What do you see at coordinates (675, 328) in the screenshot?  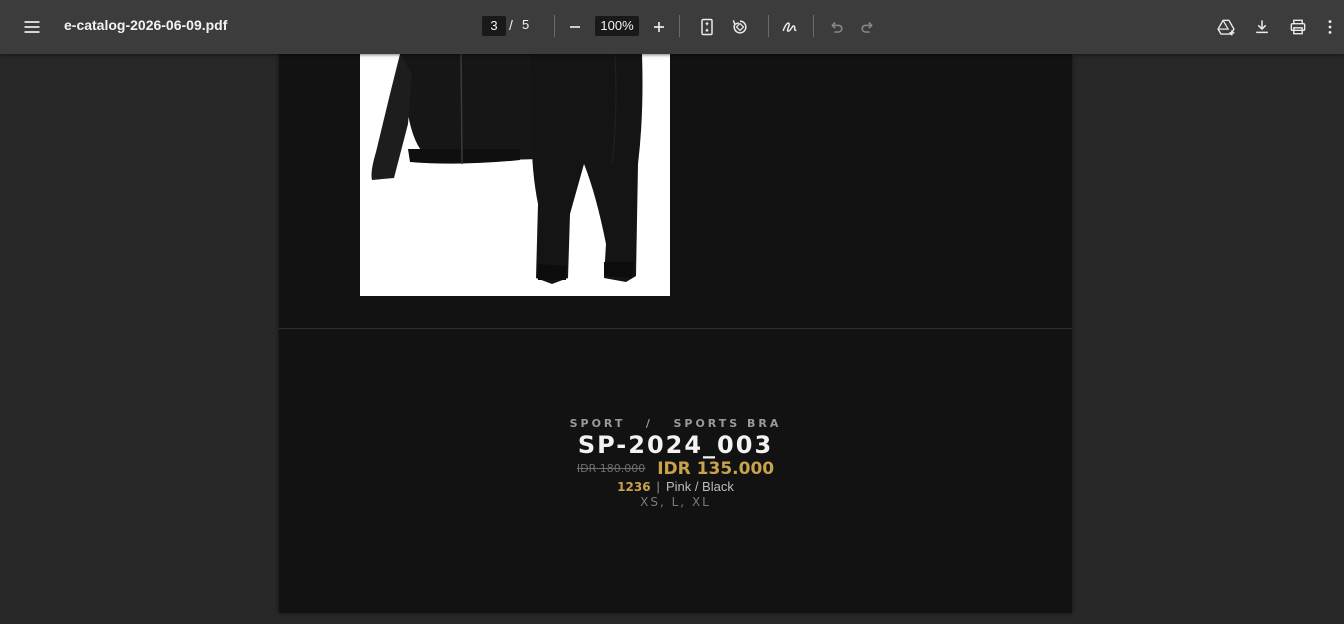 I see `page-divider` at bounding box center [675, 328].